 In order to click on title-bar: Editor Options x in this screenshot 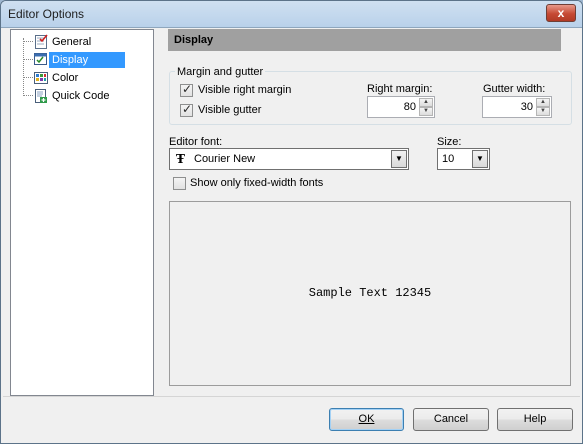, I will do `click(291, 14)`.